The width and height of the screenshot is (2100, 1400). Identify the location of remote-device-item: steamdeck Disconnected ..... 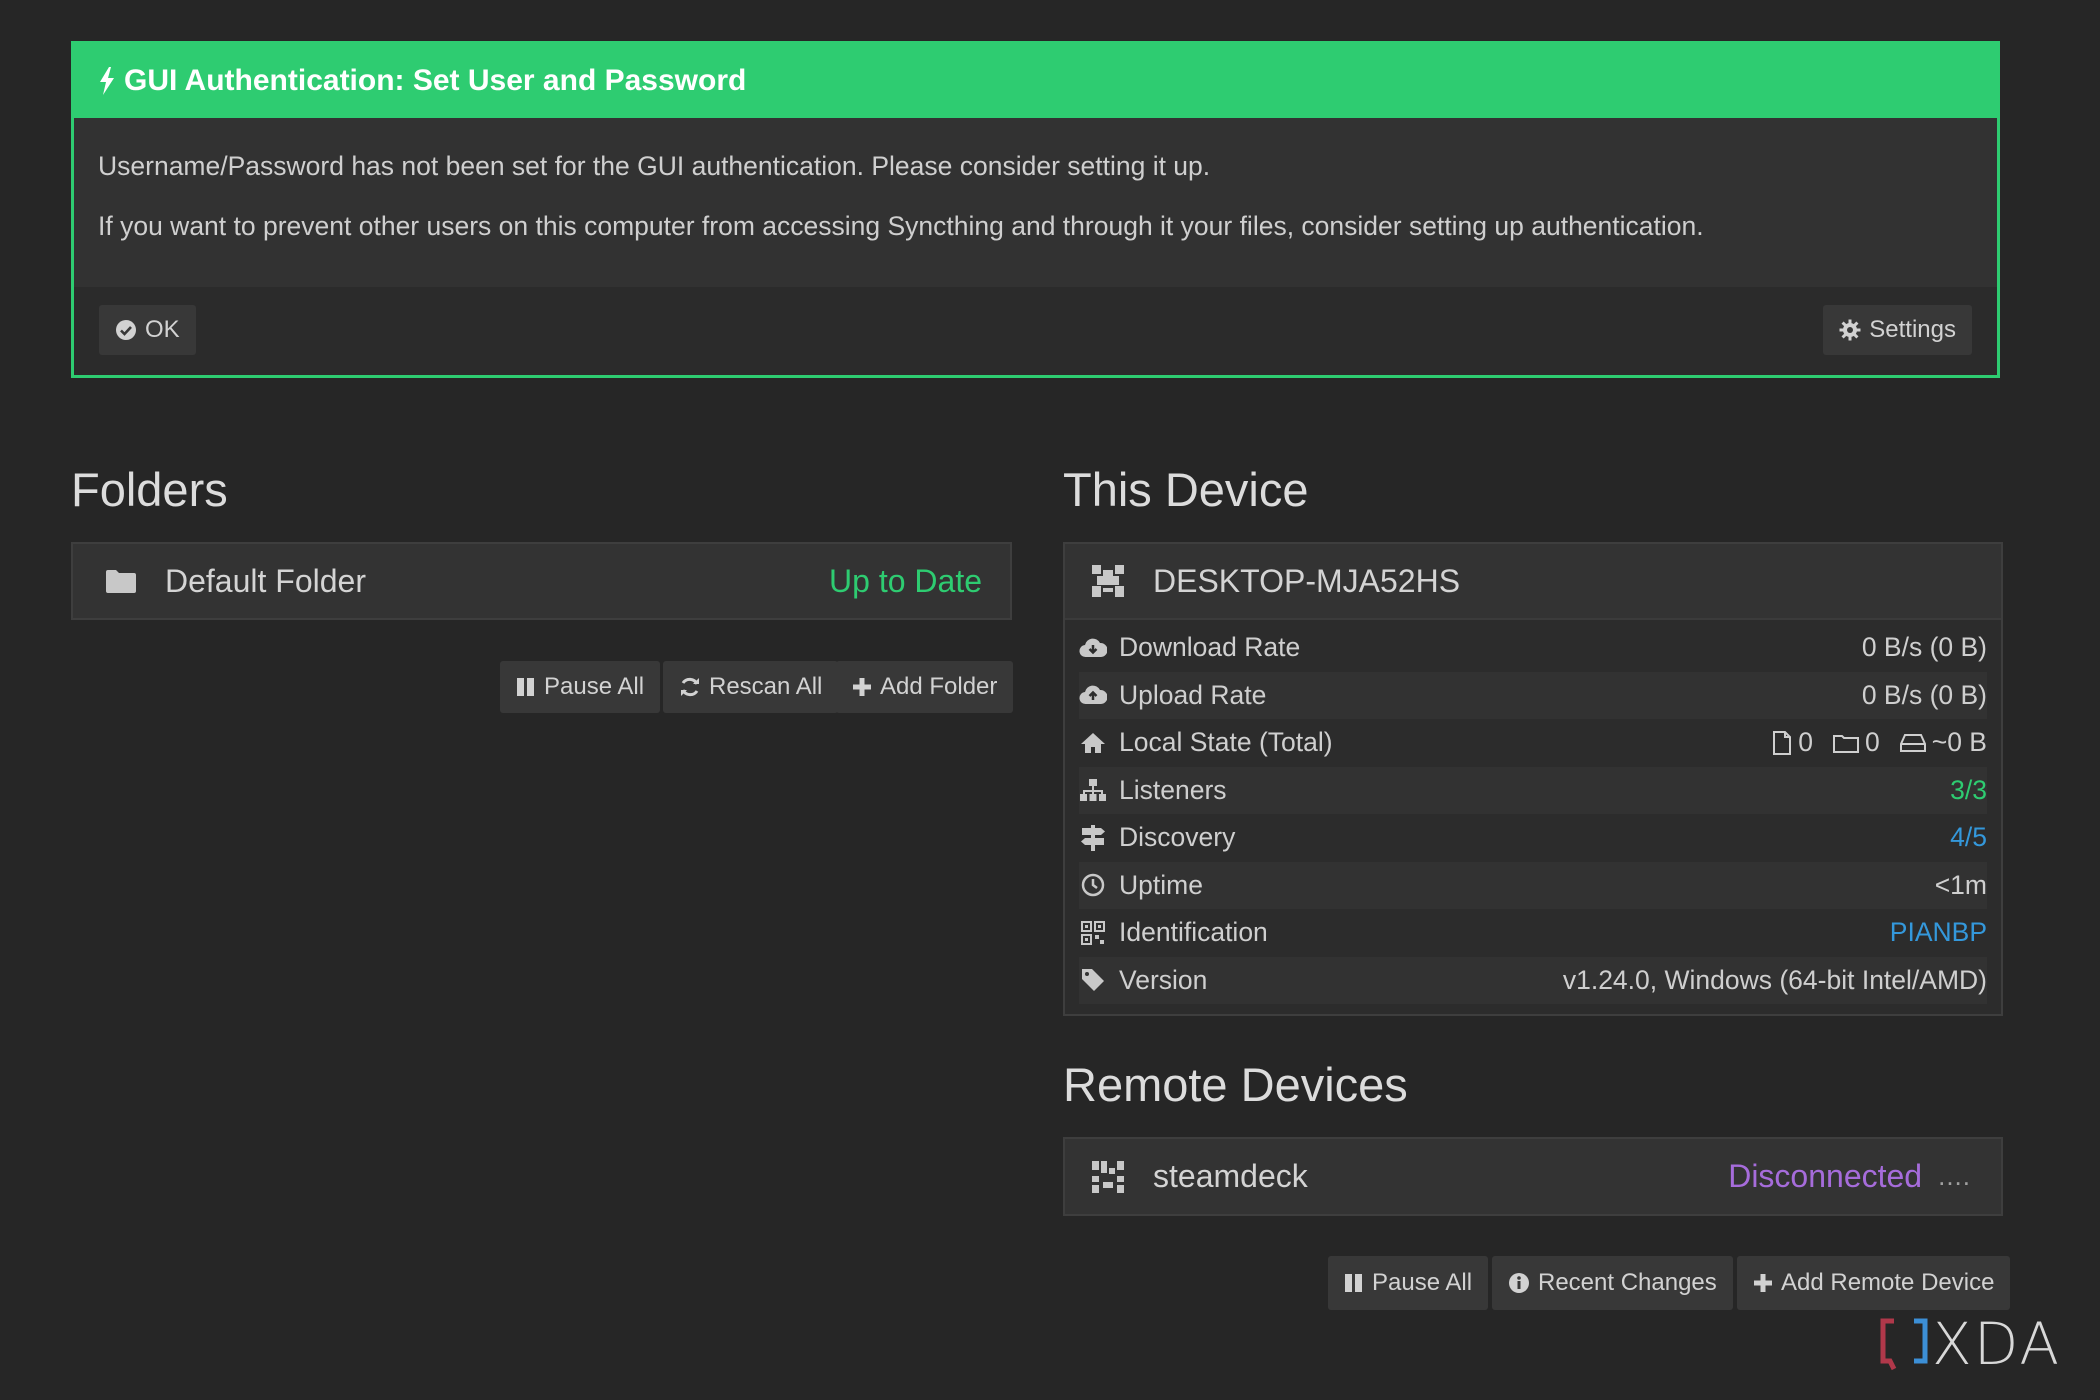
(1533, 1176).